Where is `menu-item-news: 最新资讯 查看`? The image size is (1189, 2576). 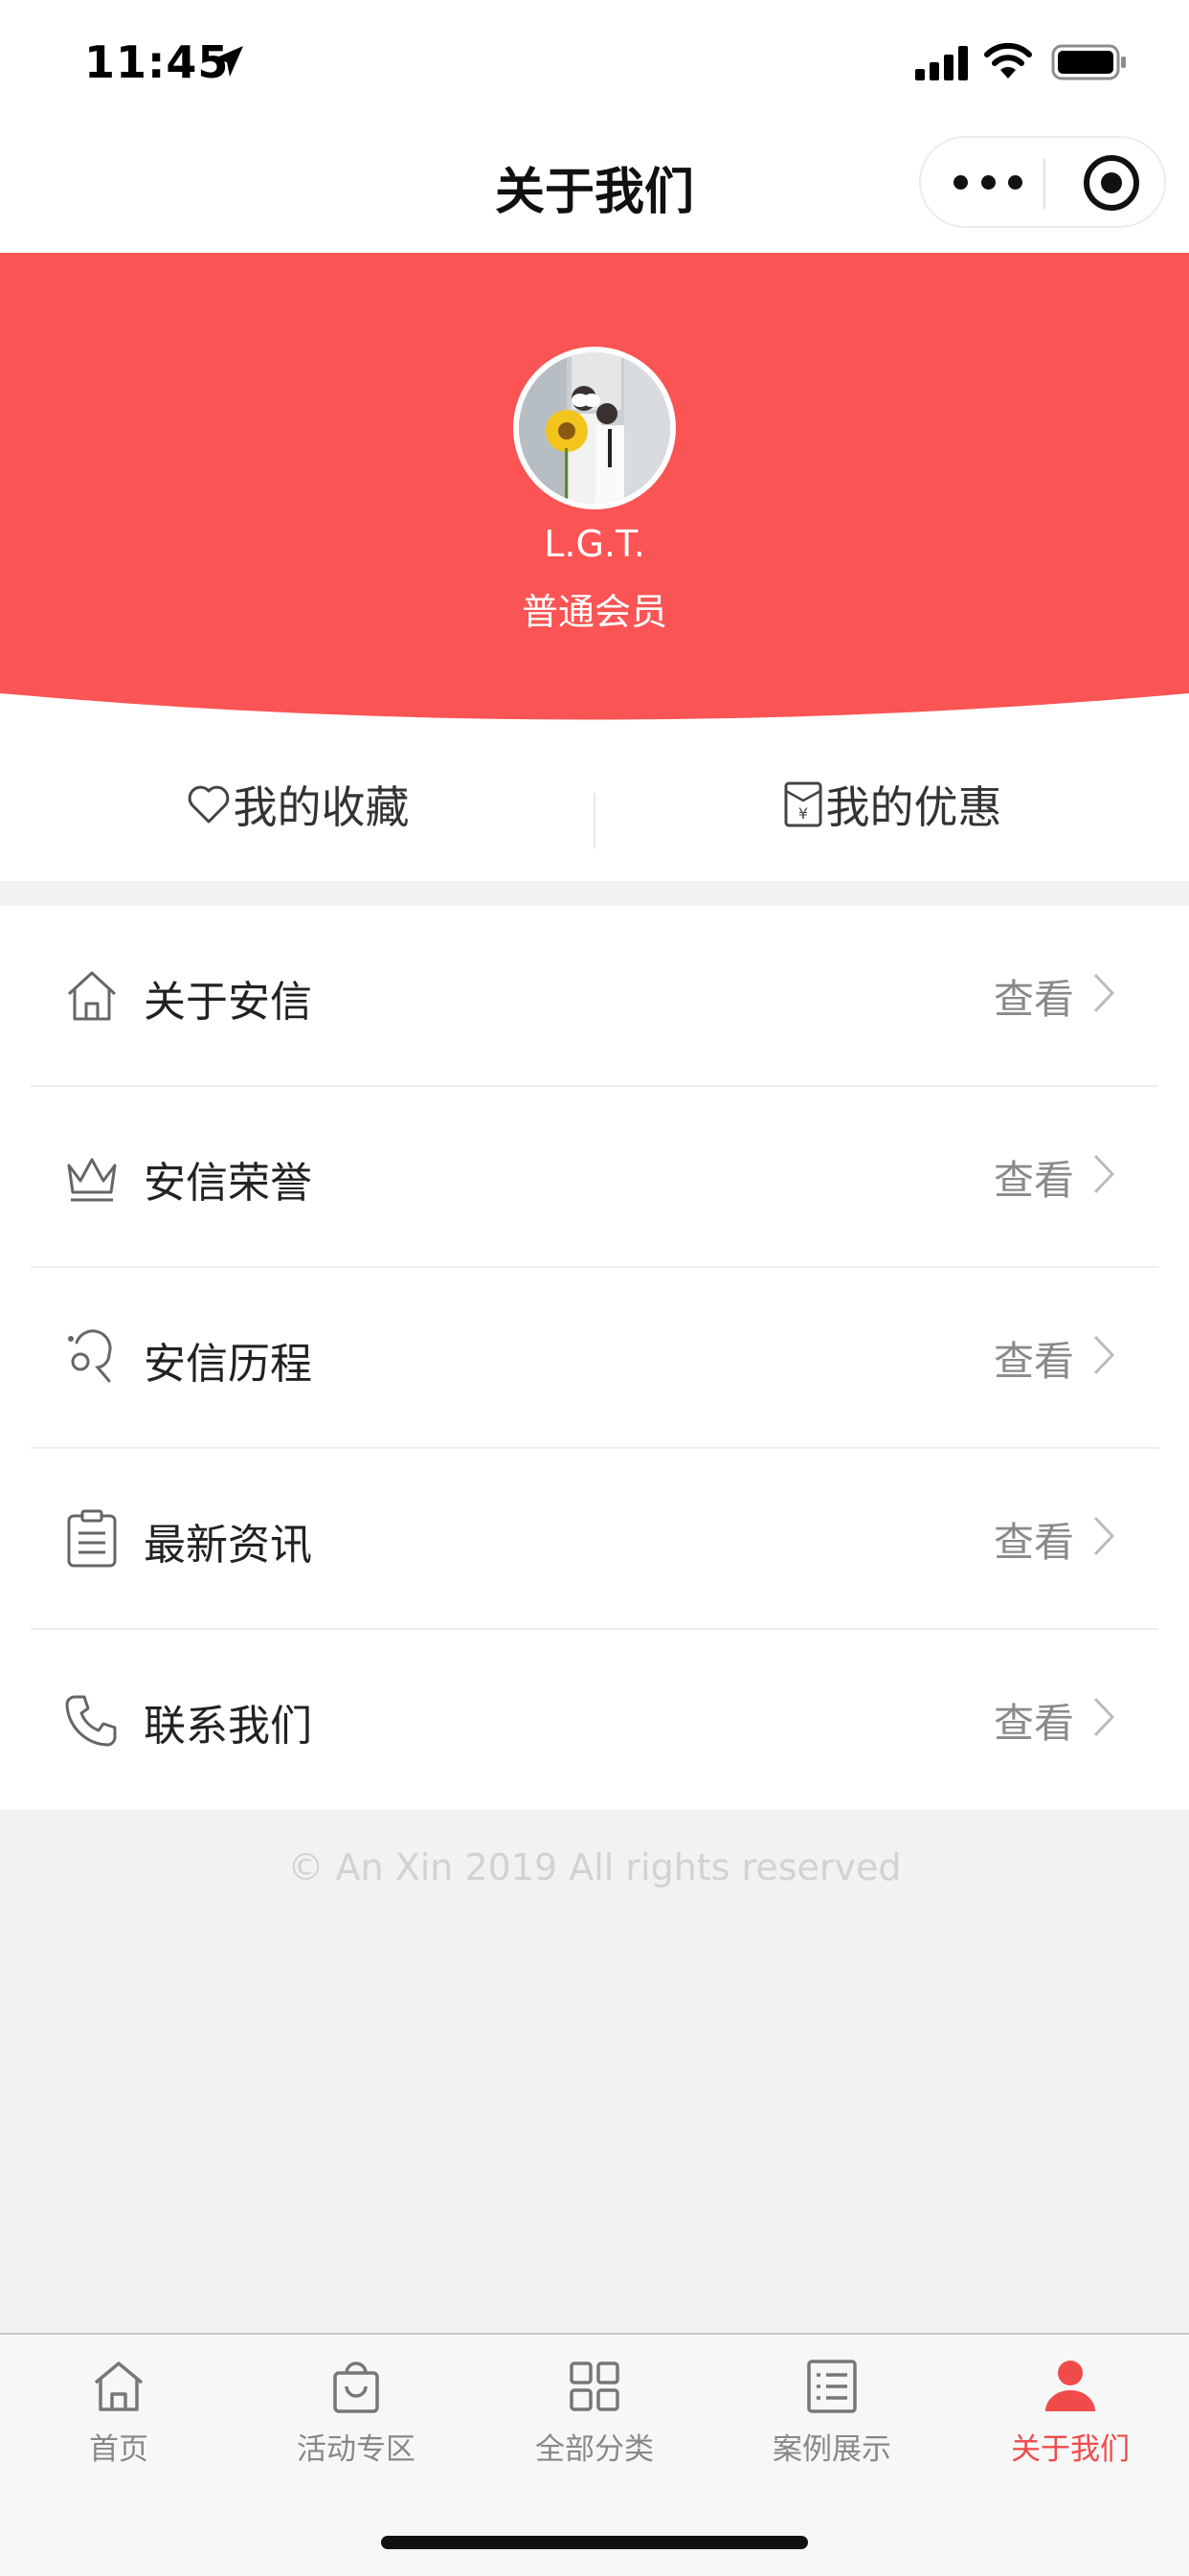
menu-item-news: 最新资讯 查看 is located at coordinates (594, 1539).